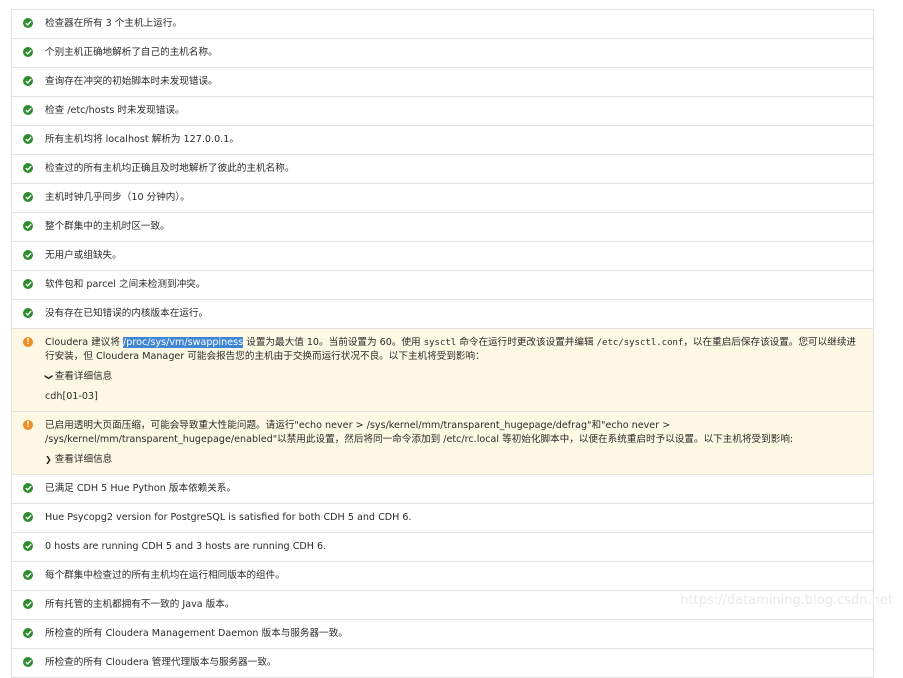 The image size is (903, 678). Describe the element at coordinates (125, 284) in the screenshot. I see `check-text: 软件包和 parcel 之间未检测到冲突。` at that location.